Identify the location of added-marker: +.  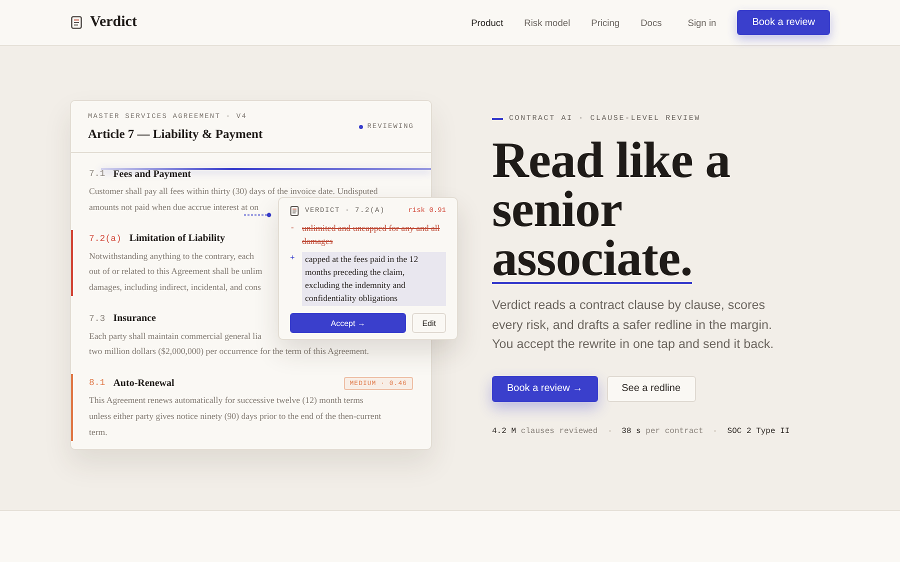
(293, 259).